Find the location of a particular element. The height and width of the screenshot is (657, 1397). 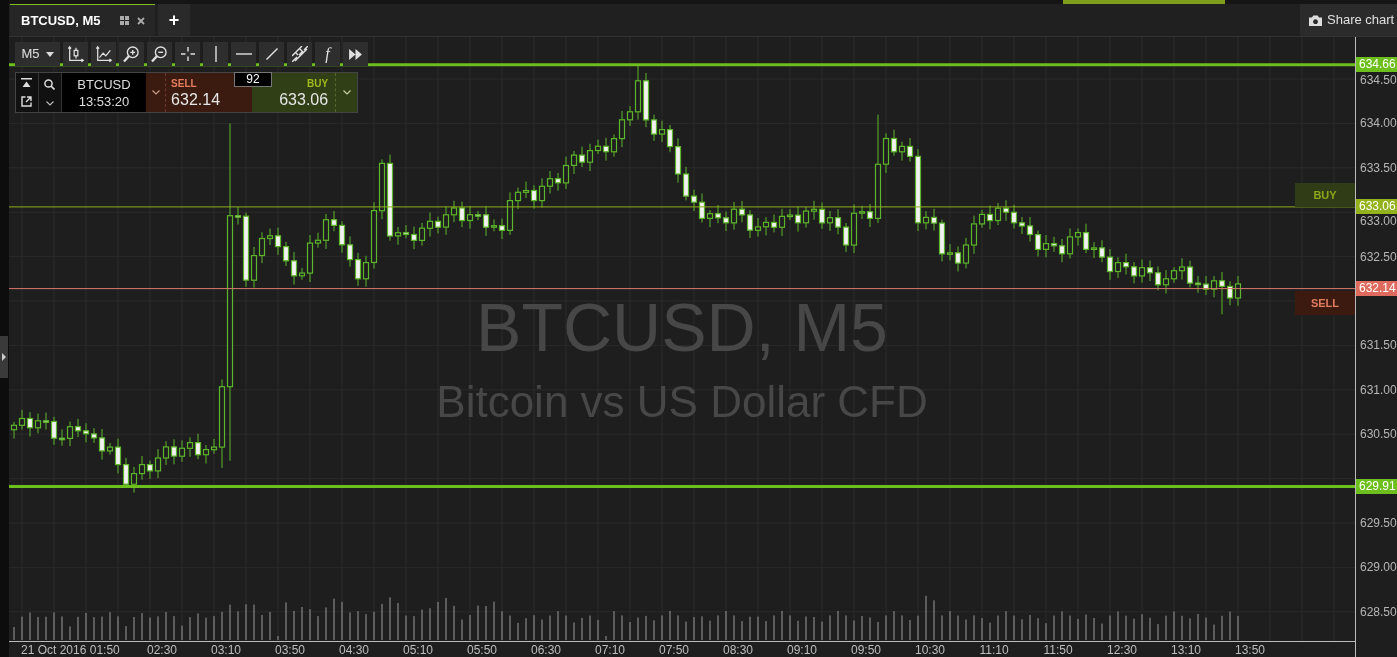

sell-price: 632.14 is located at coordinates (196, 99).